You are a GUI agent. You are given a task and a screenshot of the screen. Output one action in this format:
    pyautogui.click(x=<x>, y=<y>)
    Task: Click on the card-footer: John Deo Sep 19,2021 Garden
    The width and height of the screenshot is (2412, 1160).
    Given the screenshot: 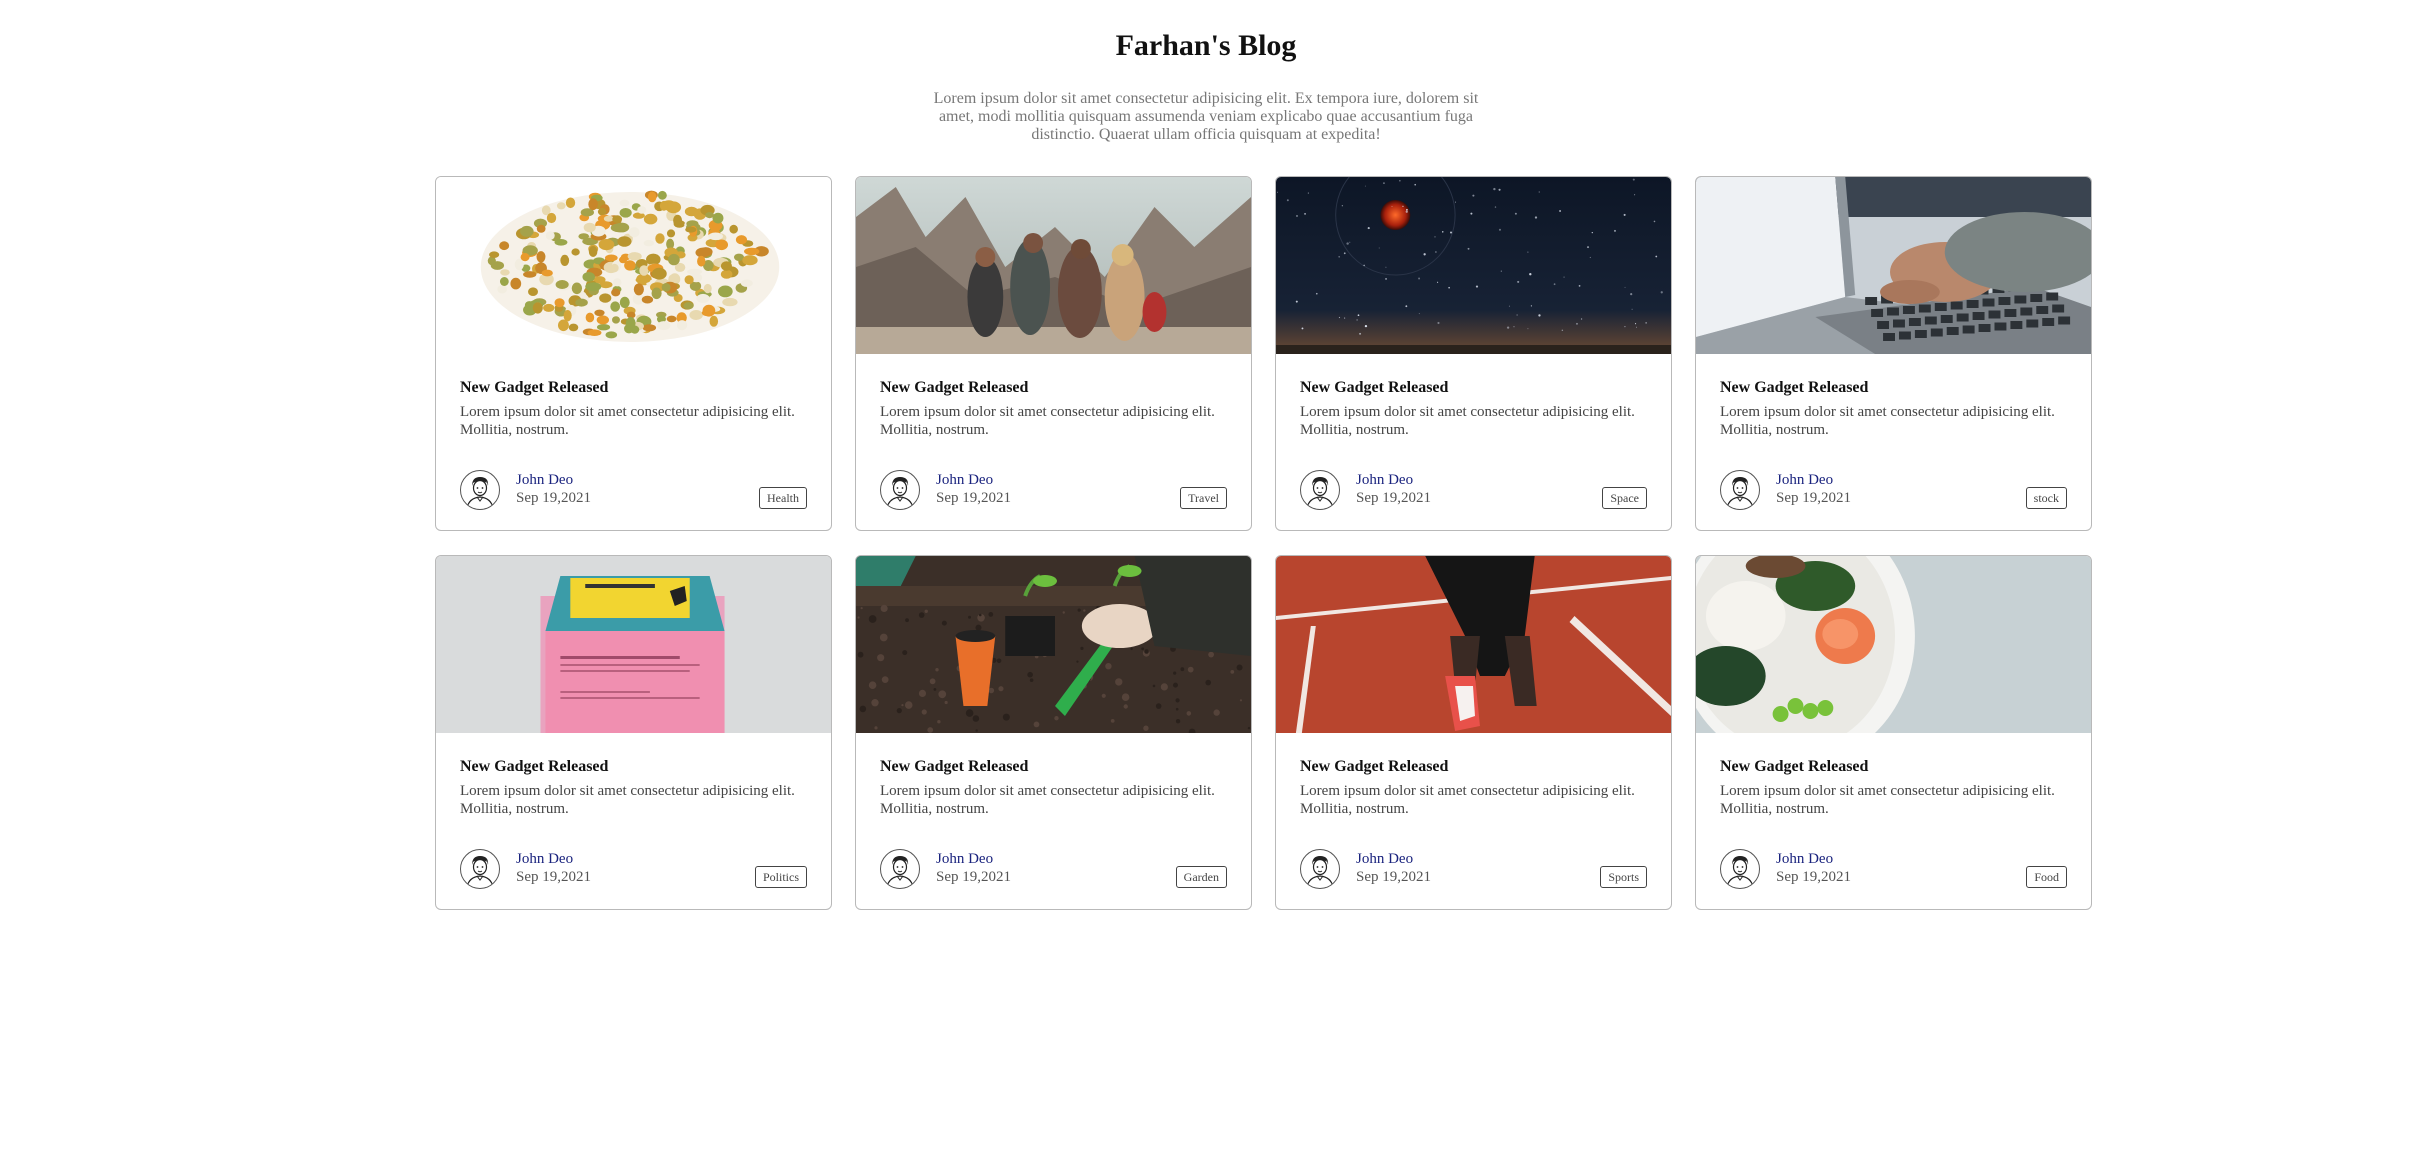 What is the action you would take?
    pyautogui.click(x=1053, y=869)
    